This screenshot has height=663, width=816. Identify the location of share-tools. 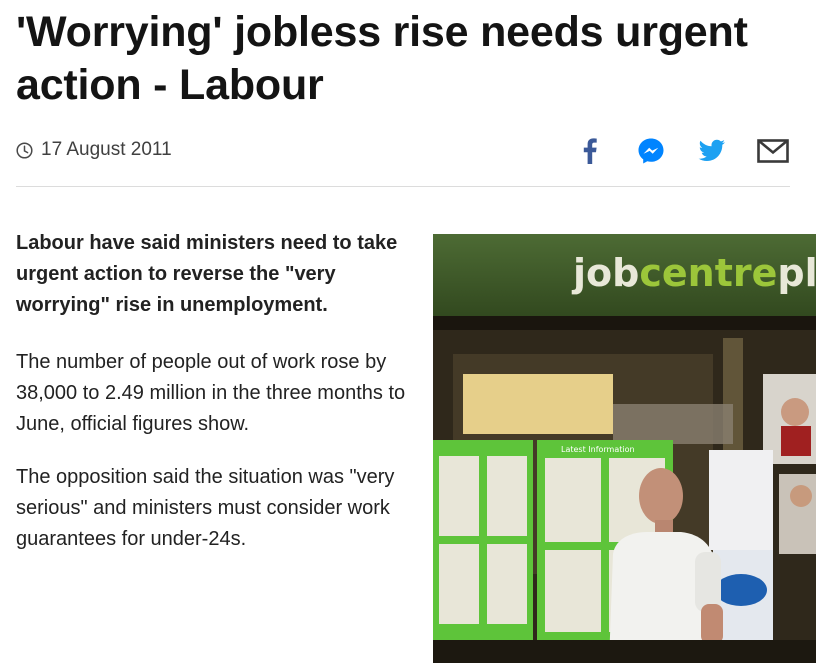
(668, 151).